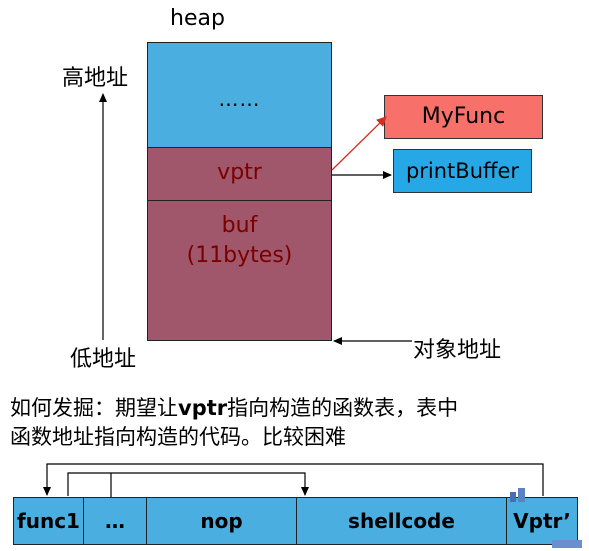  Describe the element at coordinates (359, 143) in the screenshot. I see `vptr-to-myfunc-arrow` at that location.